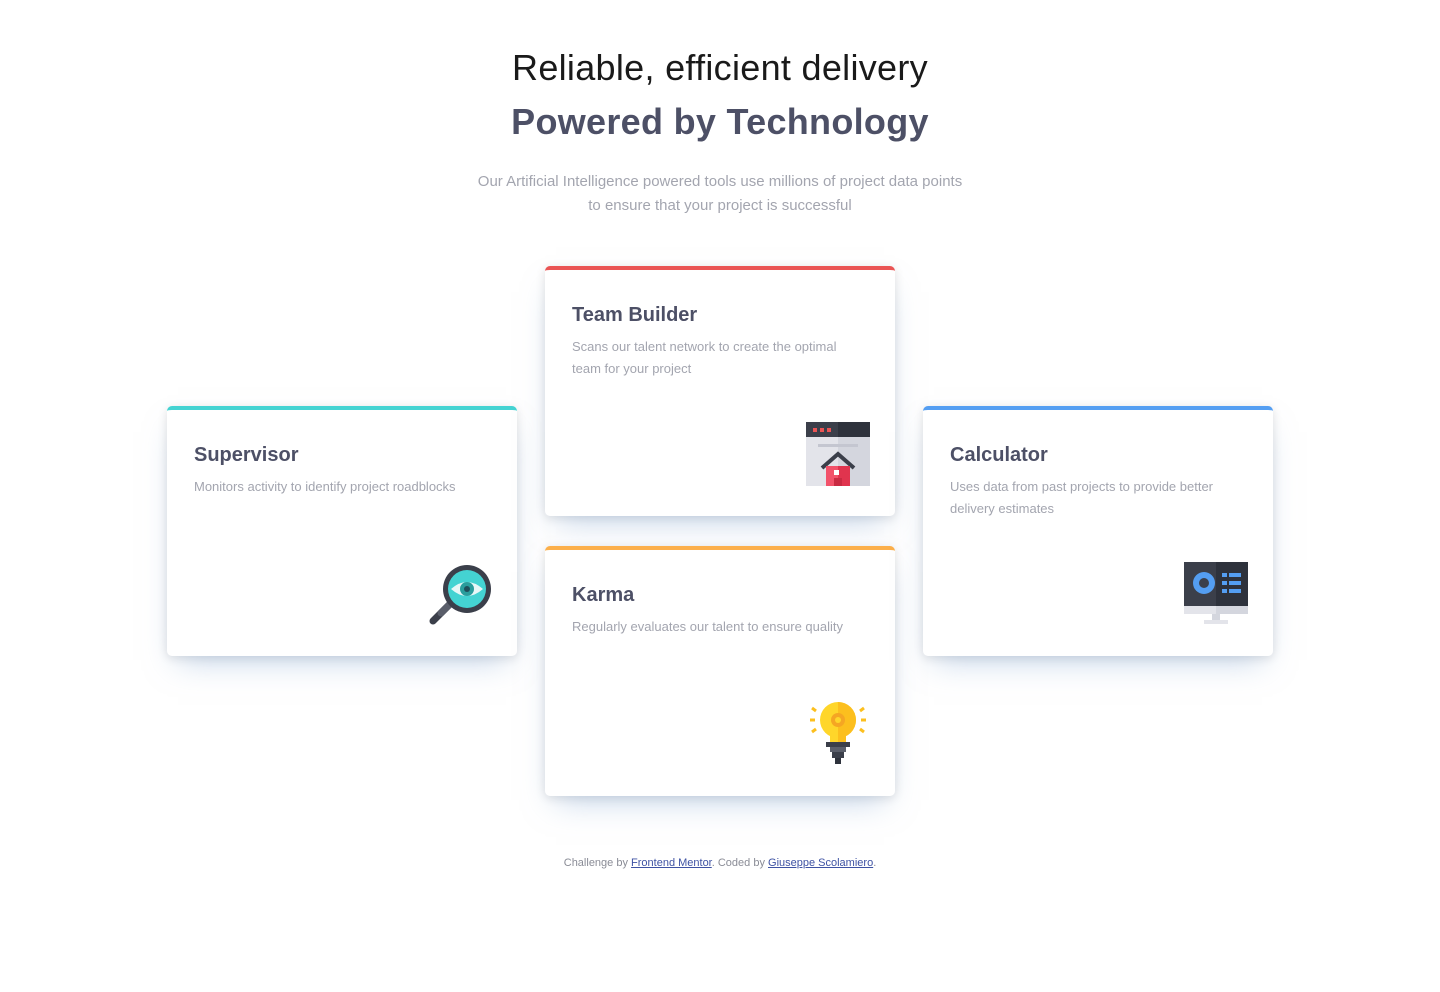 The height and width of the screenshot is (992, 1440). I want to click on footer-middle: . Coded by, so click(740, 863).